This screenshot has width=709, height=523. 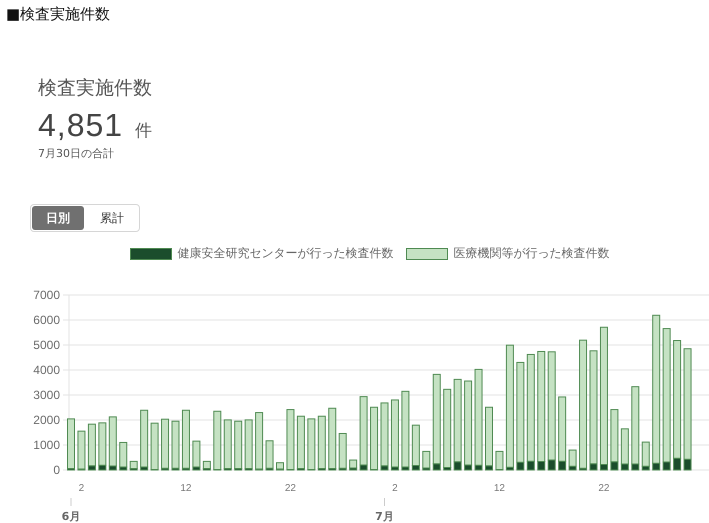 What do you see at coordinates (46, 420) in the screenshot?
I see `axis-label: 2000` at bounding box center [46, 420].